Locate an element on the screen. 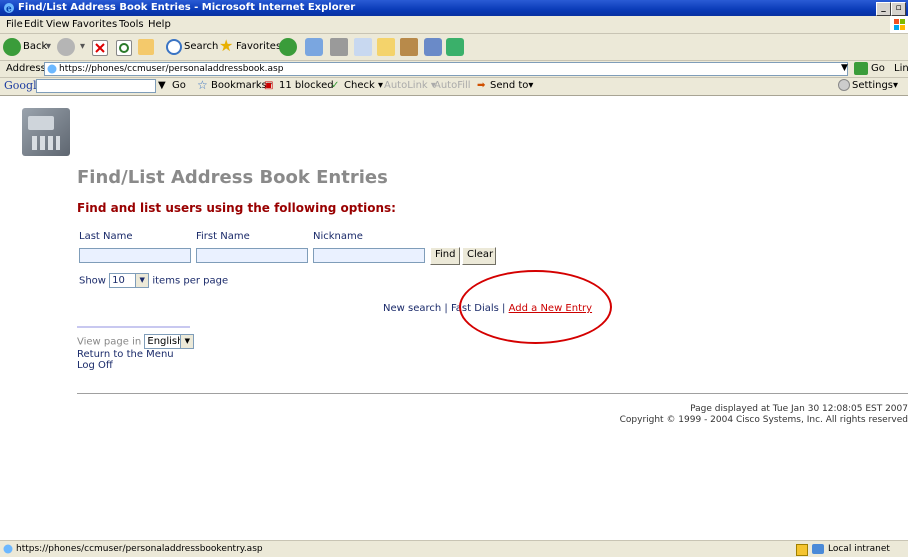  footer-divider is located at coordinates (492, 393).